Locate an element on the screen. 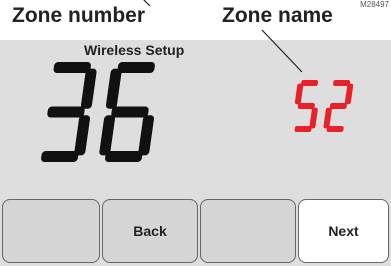 The width and height of the screenshot is (391, 266). callout-leaders is located at coordinates (223, 36).